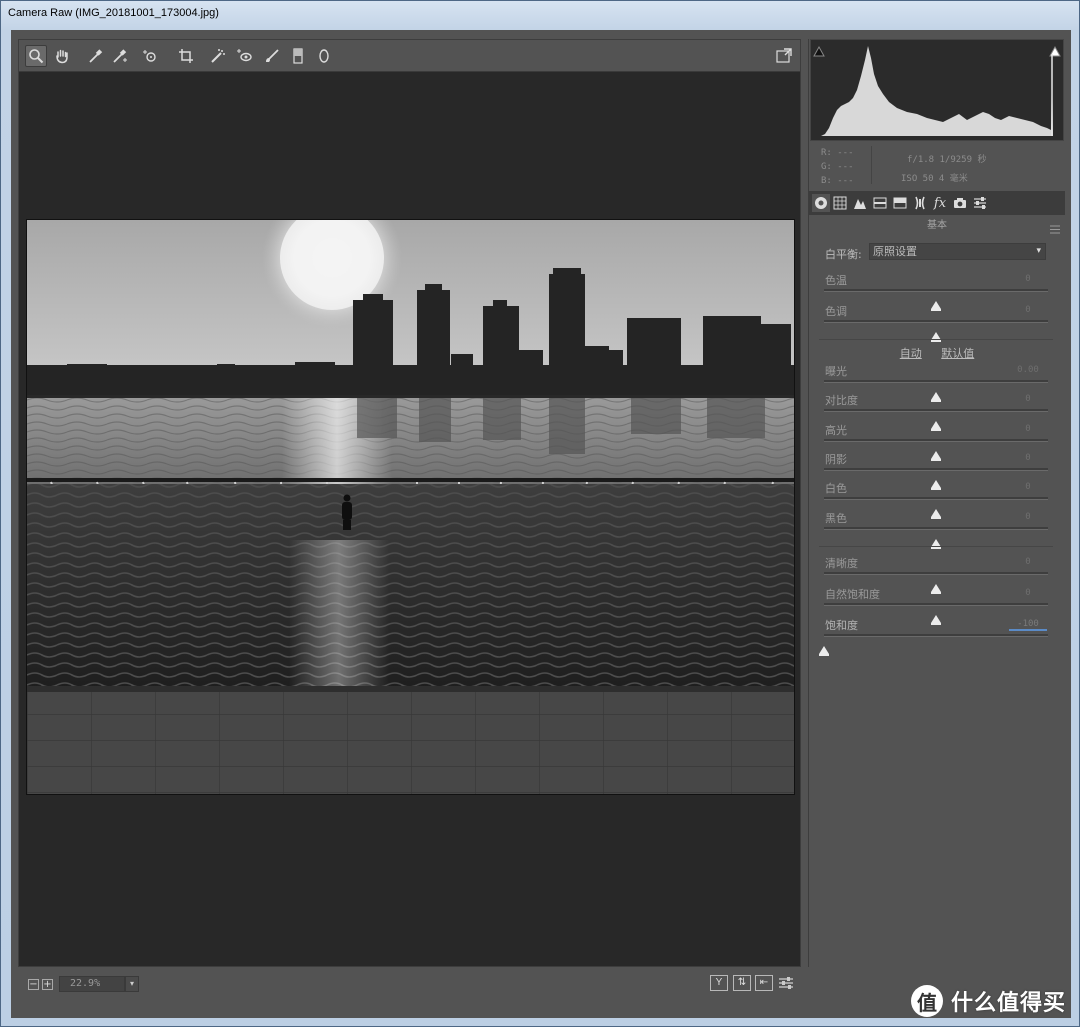 This screenshot has height=1027, width=1080. Describe the element at coordinates (272, 56) in the screenshot. I see `adjustment-brush-icon` at that location.